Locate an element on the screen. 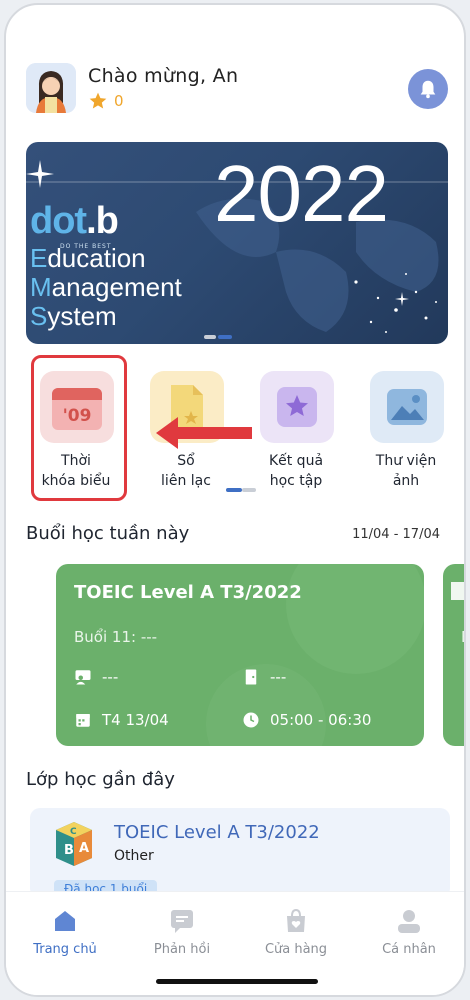  image-icon is located at coordinates (407, 407).